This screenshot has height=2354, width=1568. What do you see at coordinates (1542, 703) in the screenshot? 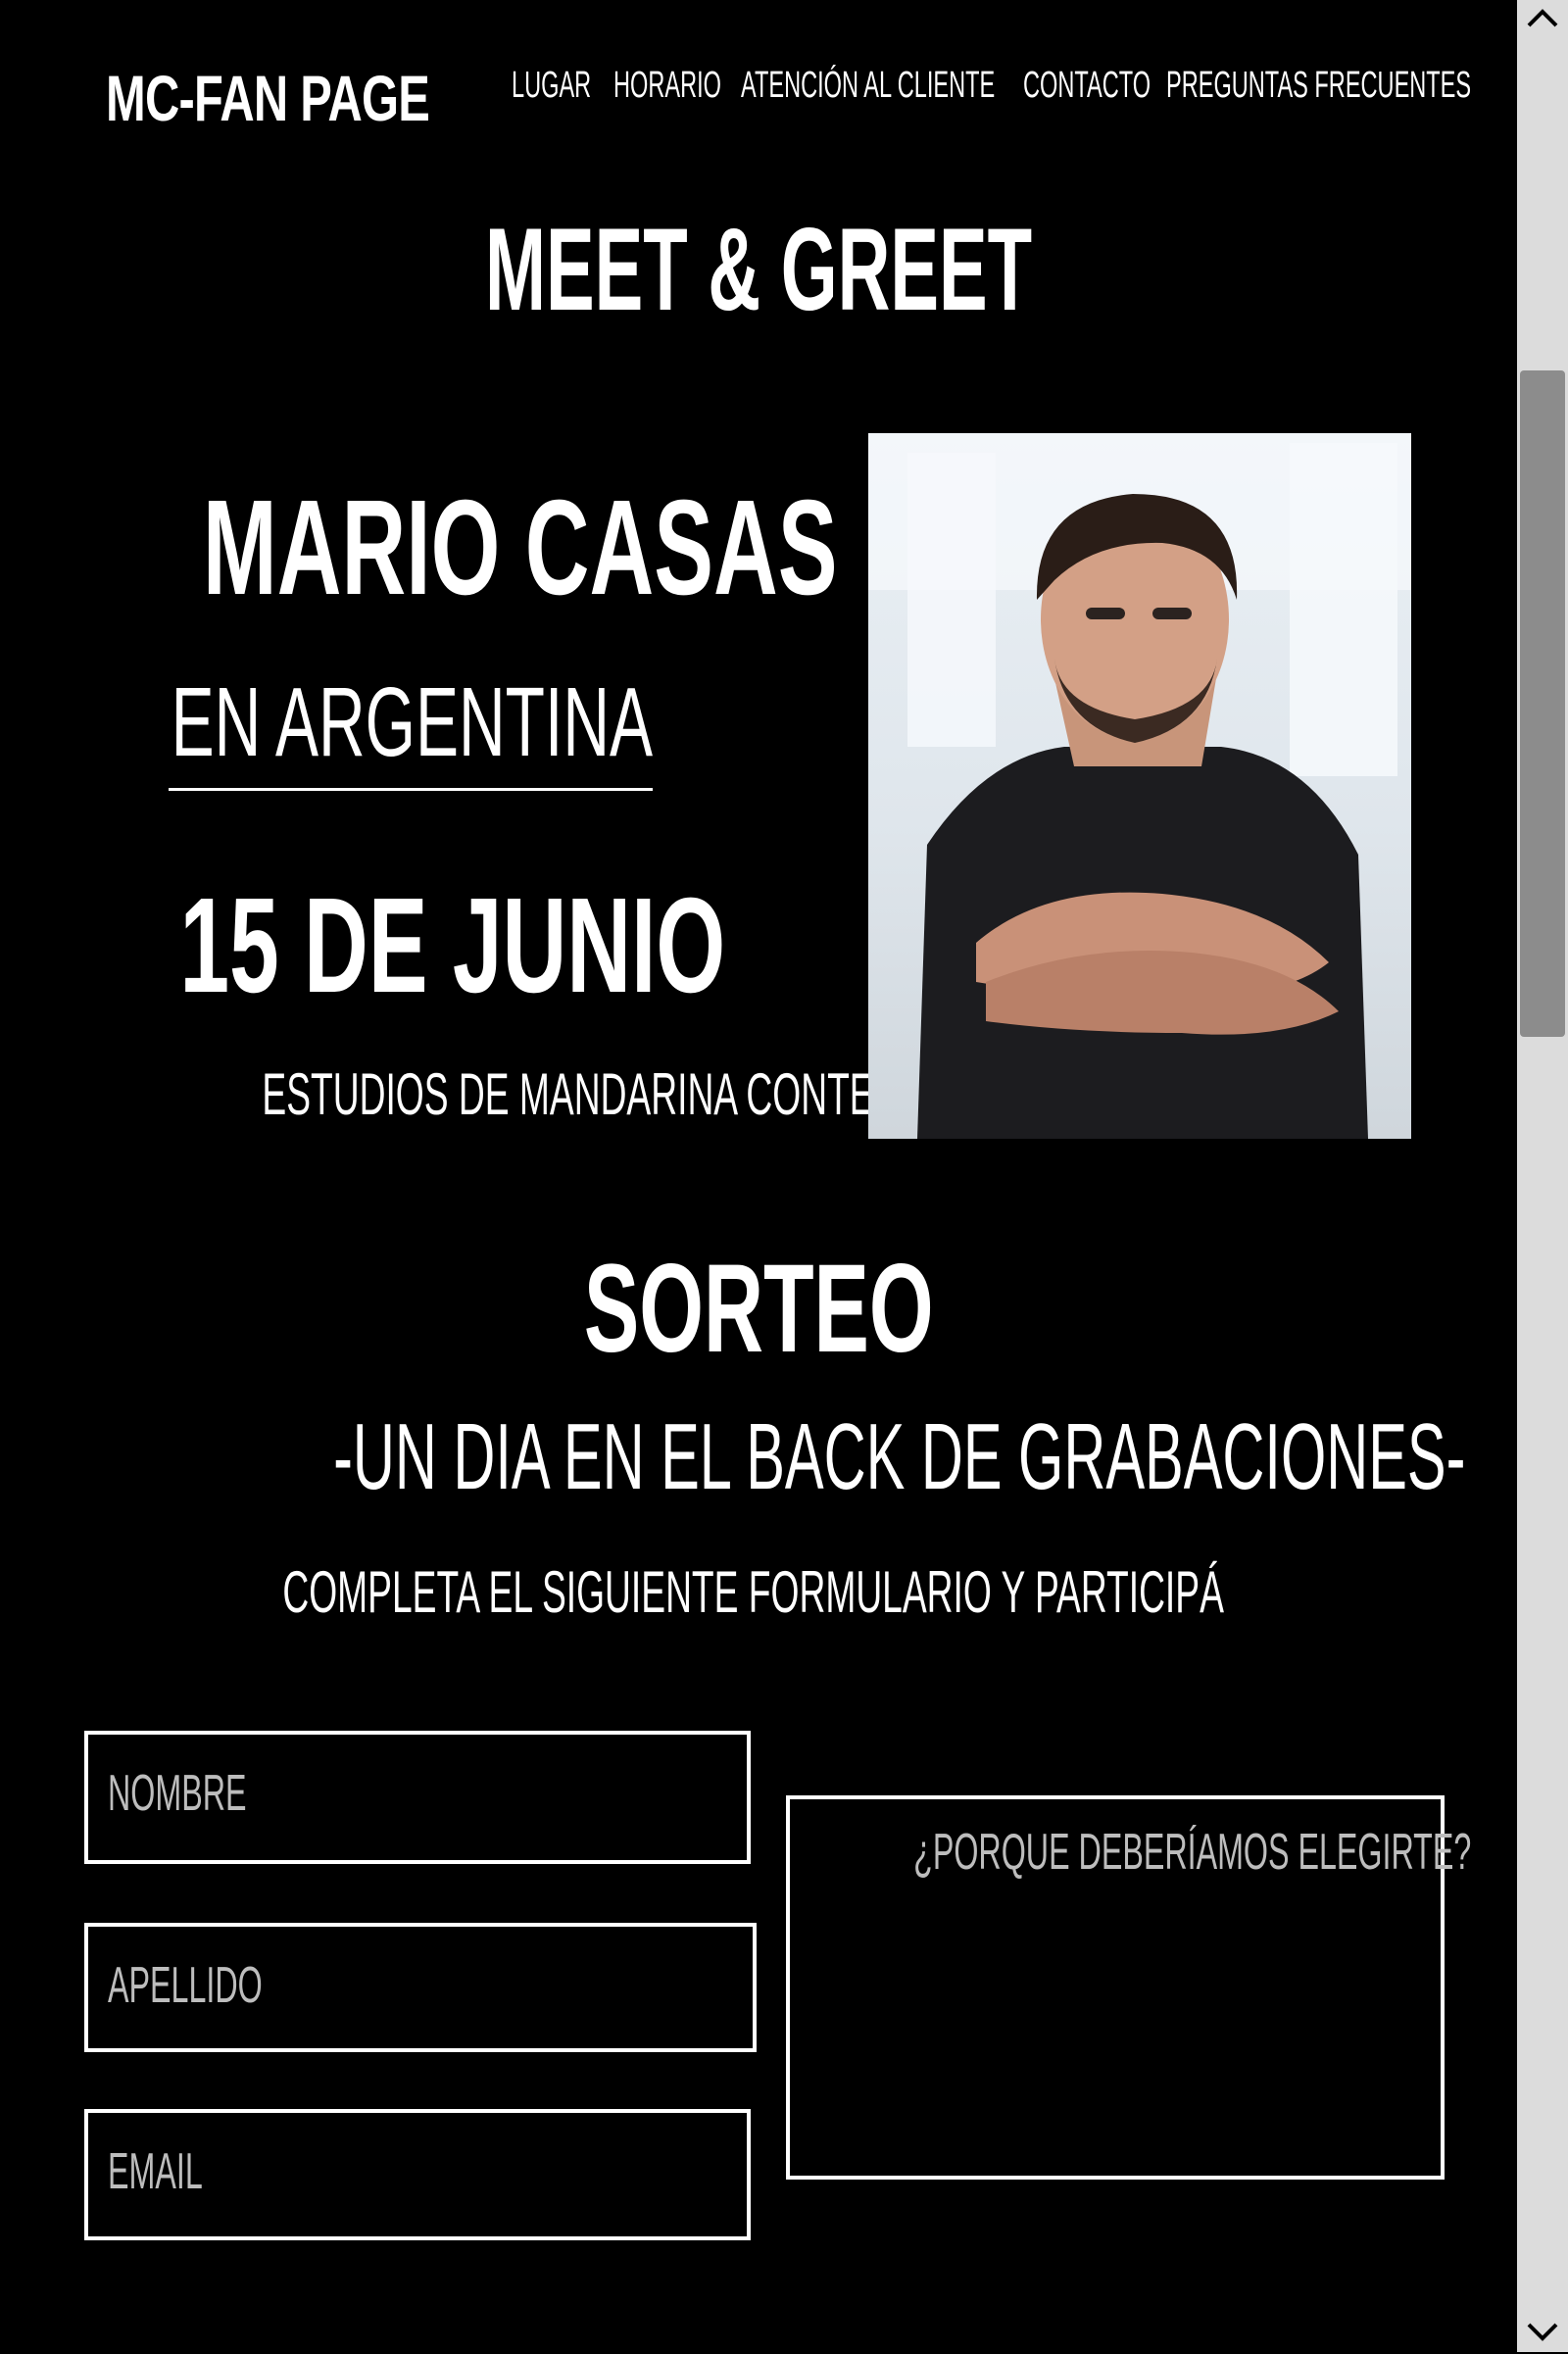
I see `scrollbar-thumb` at bounding box center [1542, 703].